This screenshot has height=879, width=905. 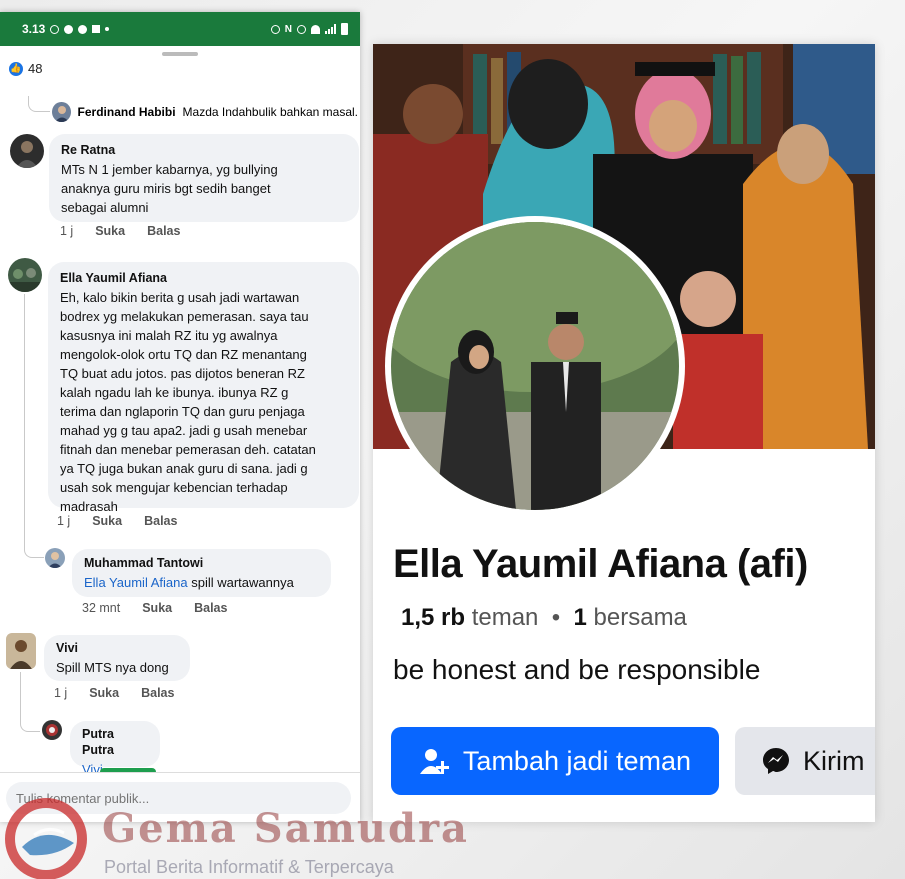 I want to click on friends-count: 1,5 rb, so click(x=433, y=617).